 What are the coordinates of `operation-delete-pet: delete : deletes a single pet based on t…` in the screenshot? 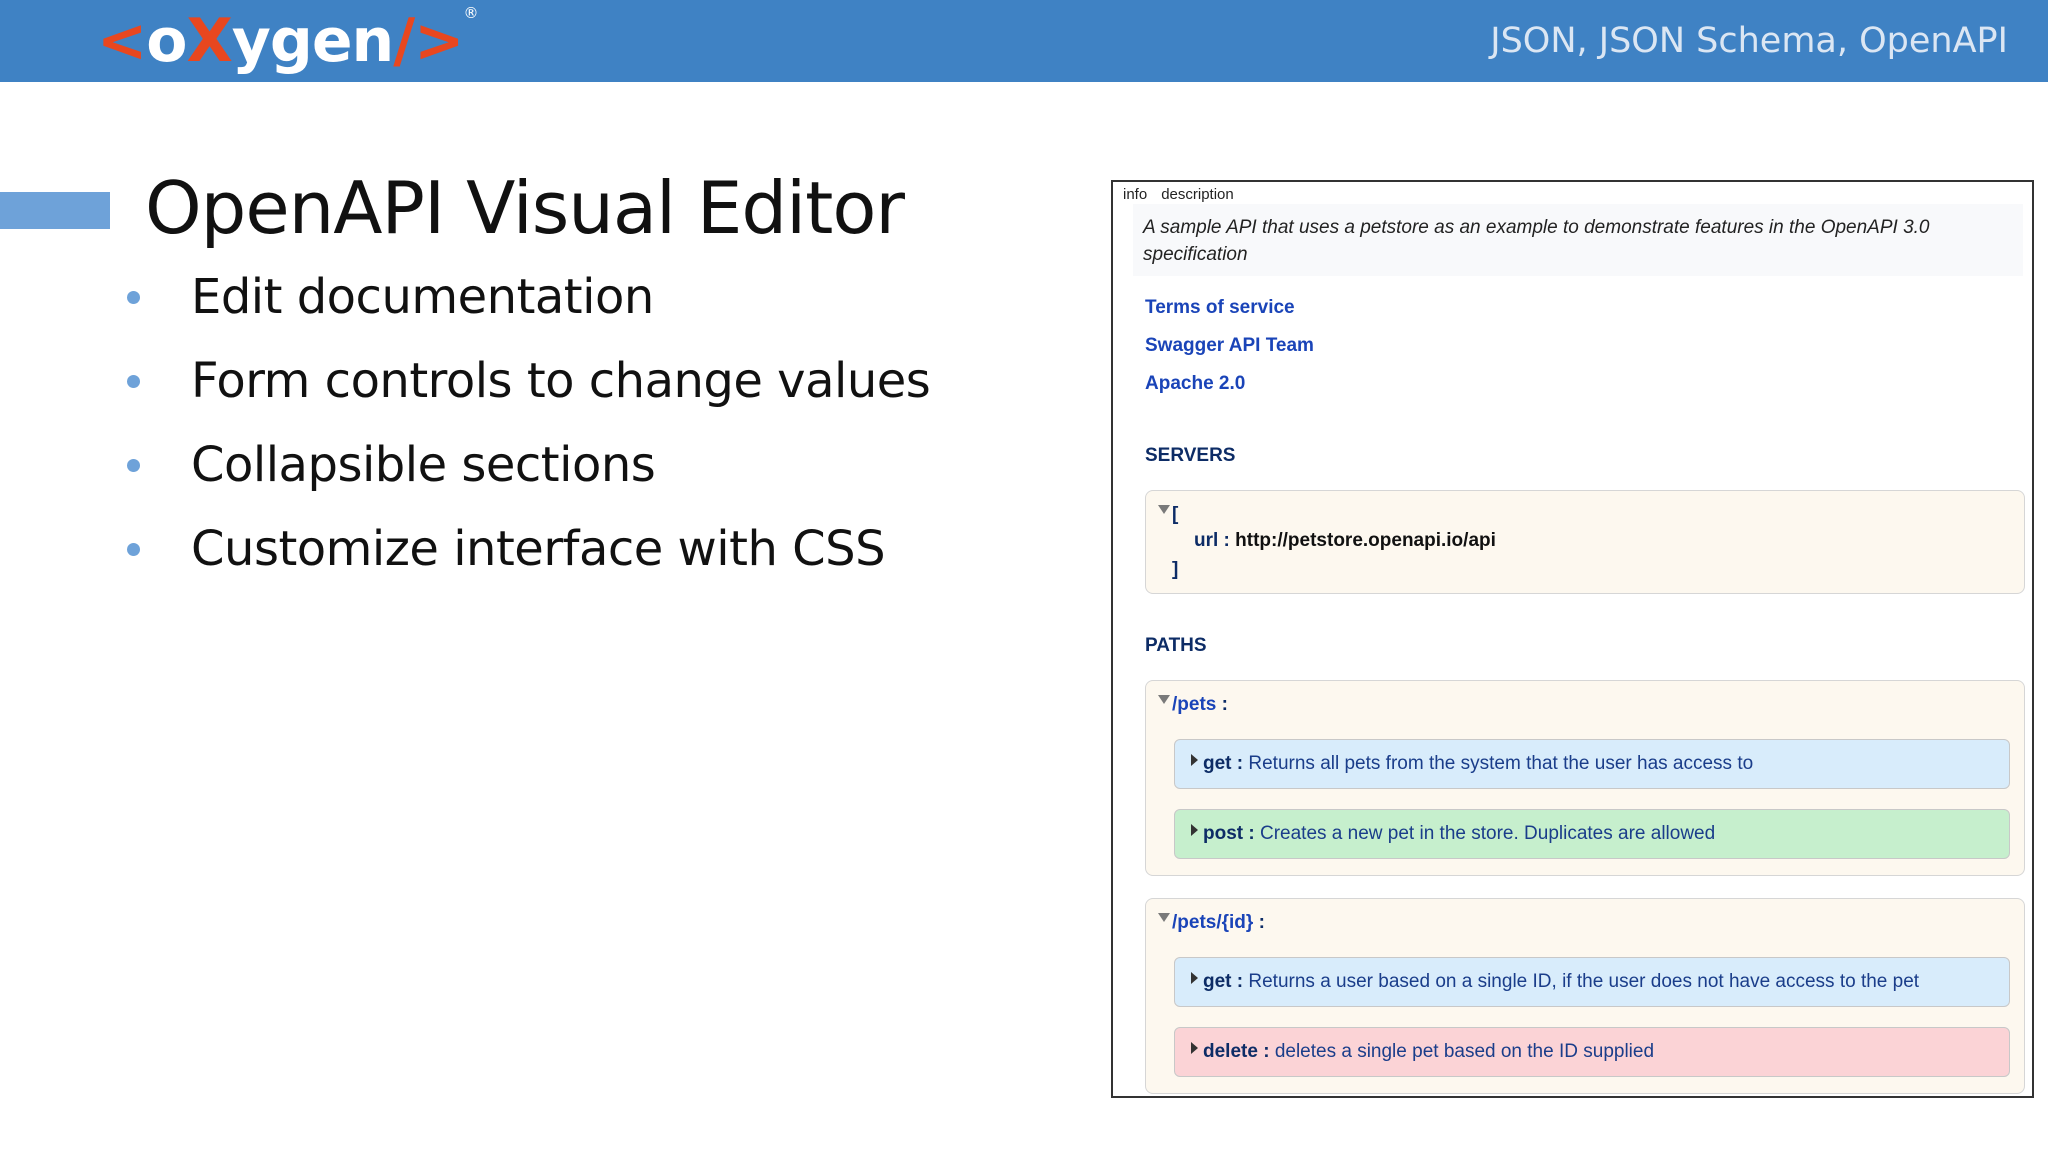 It's located at (1592, 1052).